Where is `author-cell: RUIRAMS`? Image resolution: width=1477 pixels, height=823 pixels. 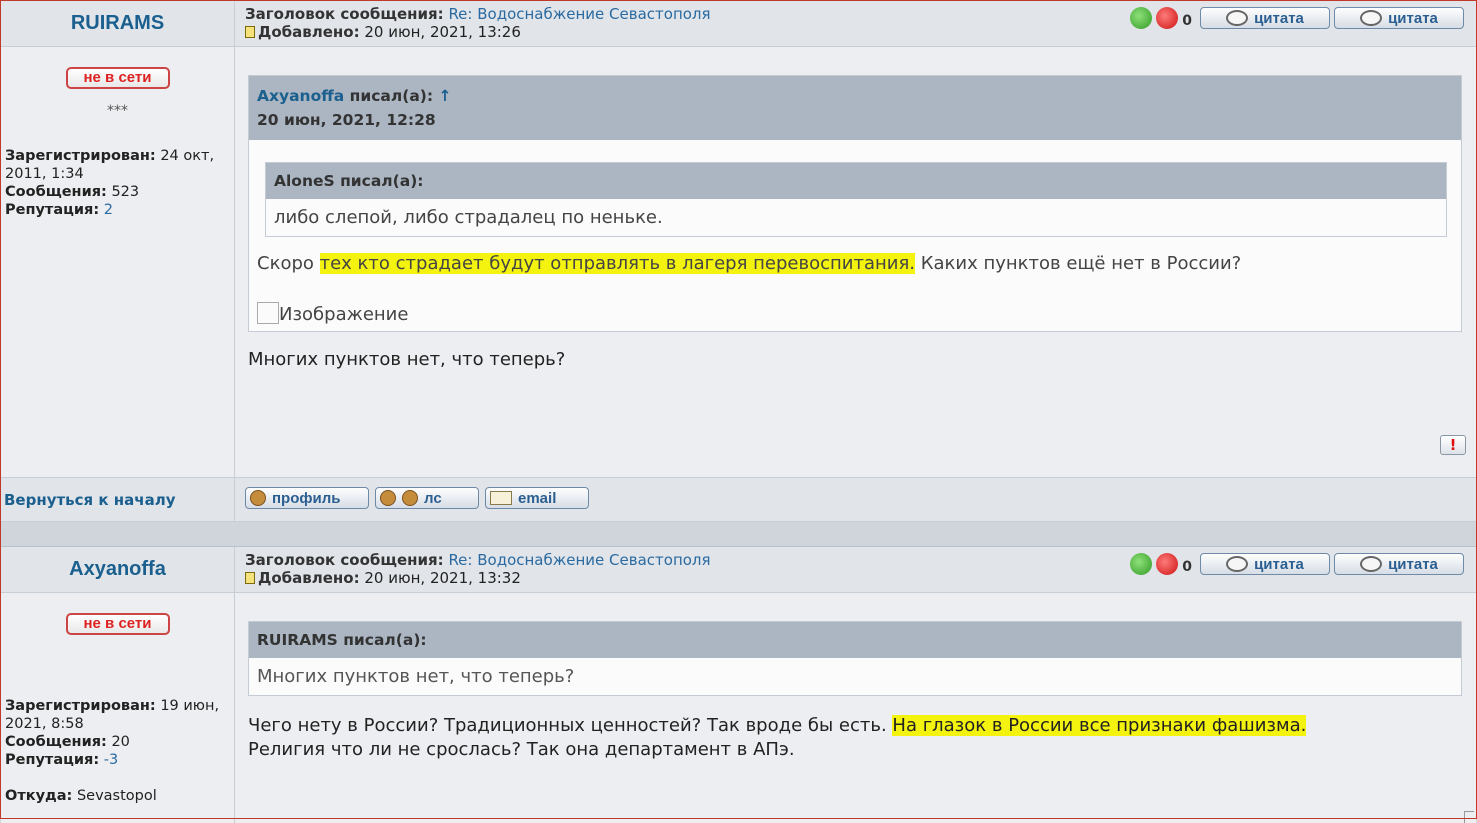
author-cell: RUIRAMS is located at coordinates (118, 23).